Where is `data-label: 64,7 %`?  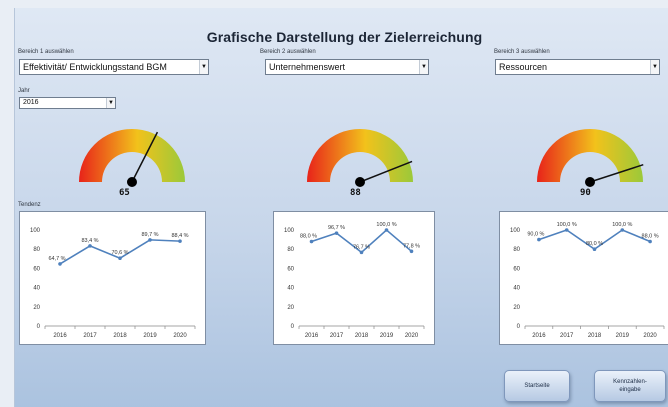
data-label: 64,7 % is located at coordinates (56, 259).